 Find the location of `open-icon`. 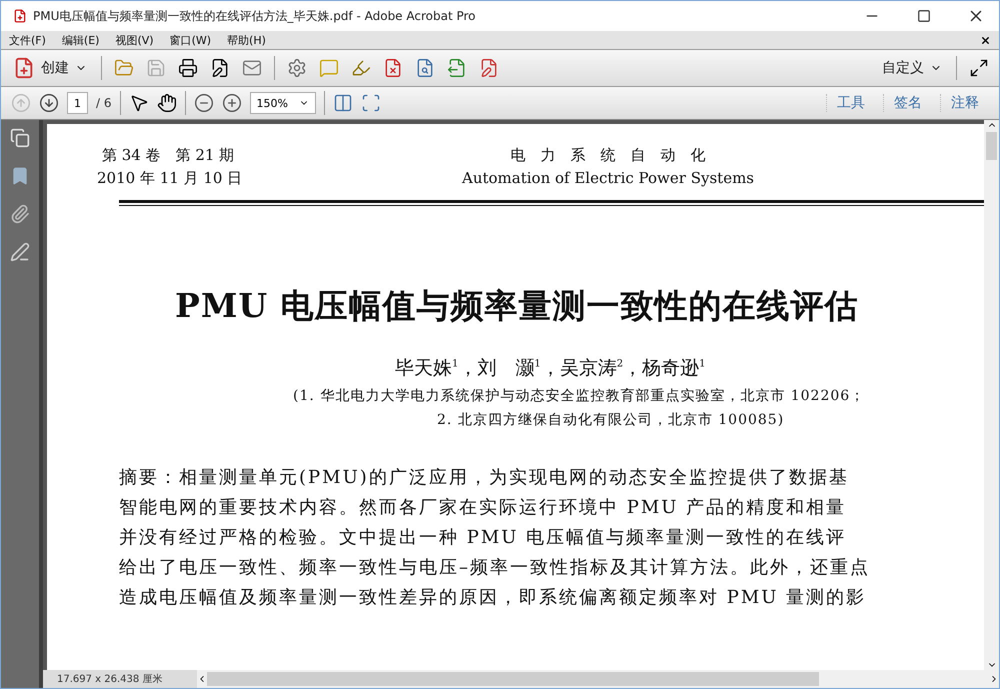

open-icon is located at coordinates (124, 68).